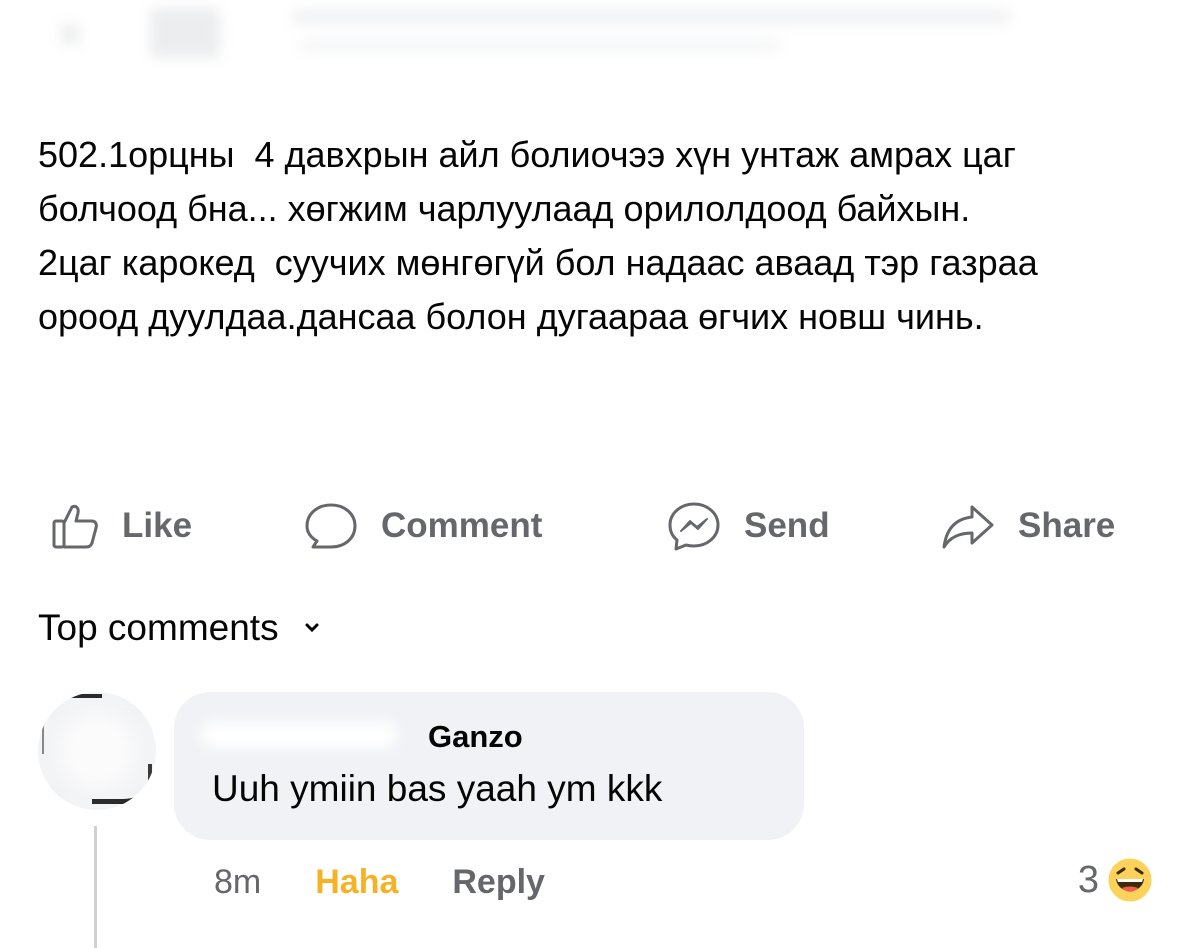 The width and height of the screenshot is (1179, 948). What do you see at coordinates (589, 526) in the screenshot?
I see `post-action-bar: Like Comment Send Share` at bounding box center [589, 526].